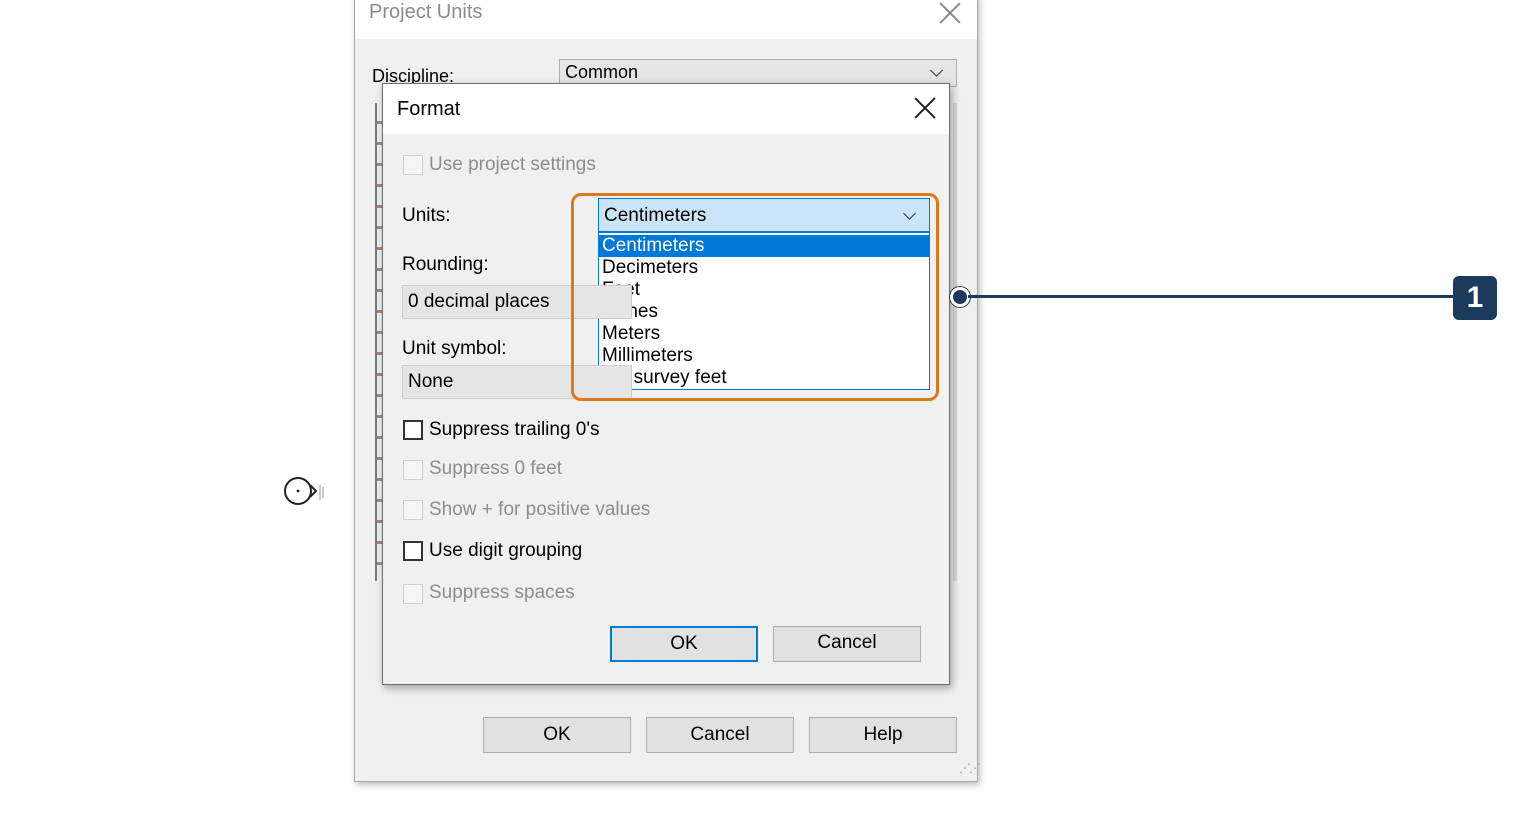 This screenshot has height=816, width=1520. What do you see at coordinates (514, 429) in the screenshot?
I see `suppress-trailing-zeros-label: Suppress trailing 0's` at bounding box center [514, 429].